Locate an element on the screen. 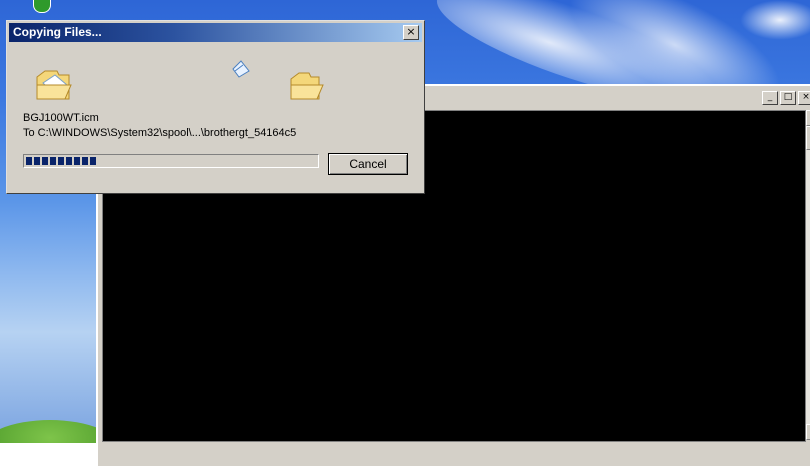 This screenshot has width=810, height=466. source-folder-icon is located at coordinates (54, 85).